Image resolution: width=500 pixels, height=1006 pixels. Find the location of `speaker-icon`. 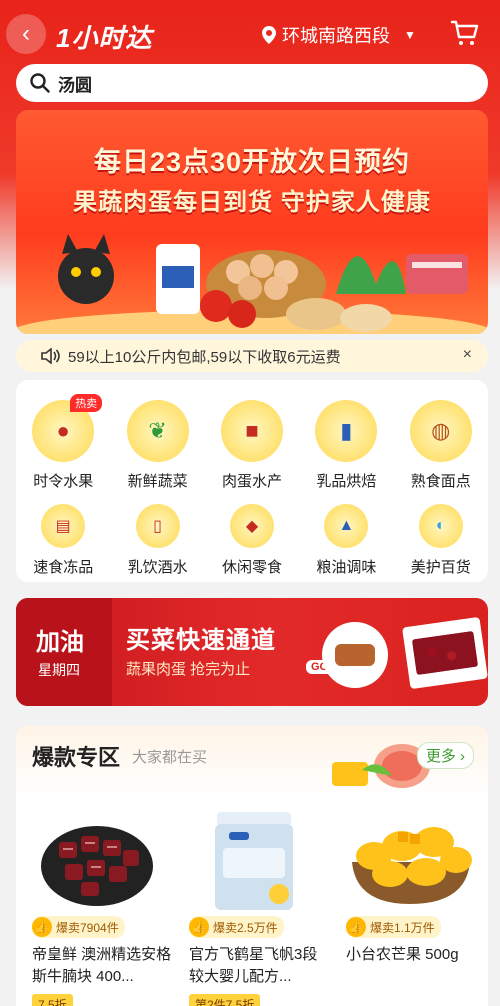

speaker-icon is located at coordinates (50, 356).